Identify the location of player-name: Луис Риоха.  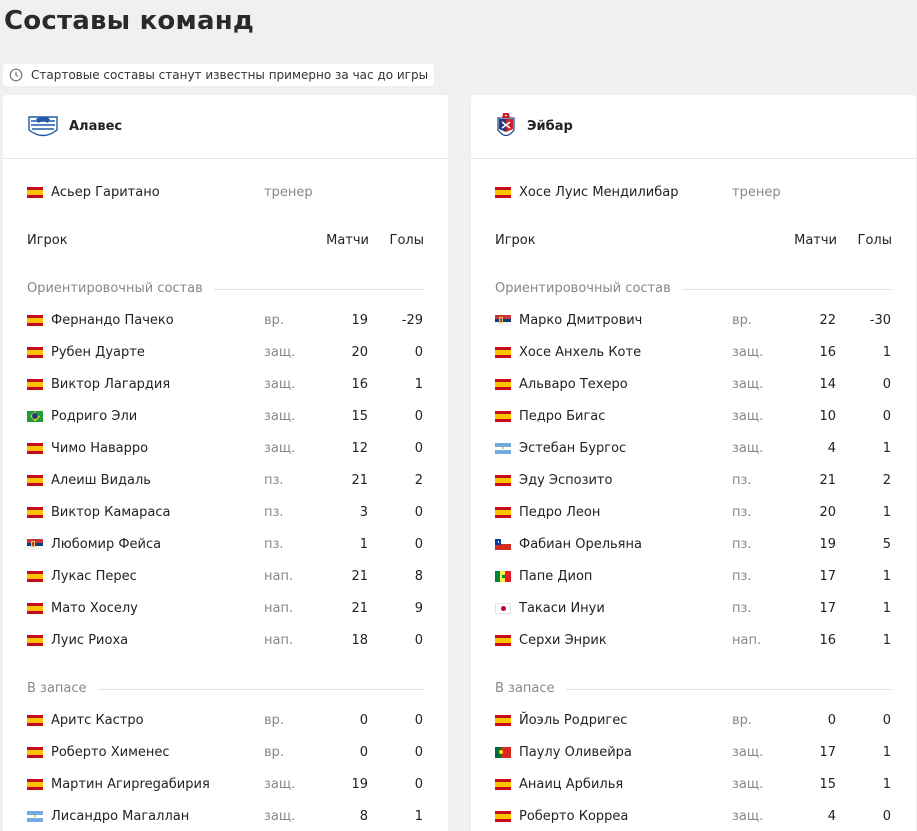
(90, 640).